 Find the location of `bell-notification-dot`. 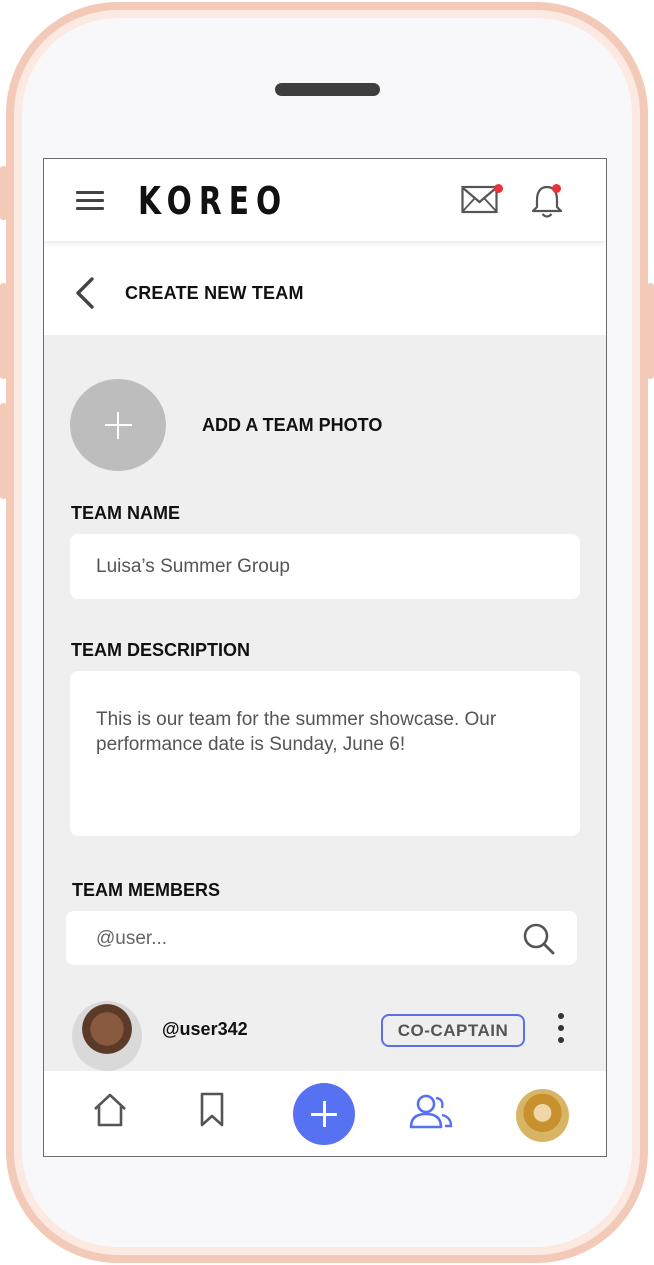

bell-notification-dot is located at coordinates (556, 188).